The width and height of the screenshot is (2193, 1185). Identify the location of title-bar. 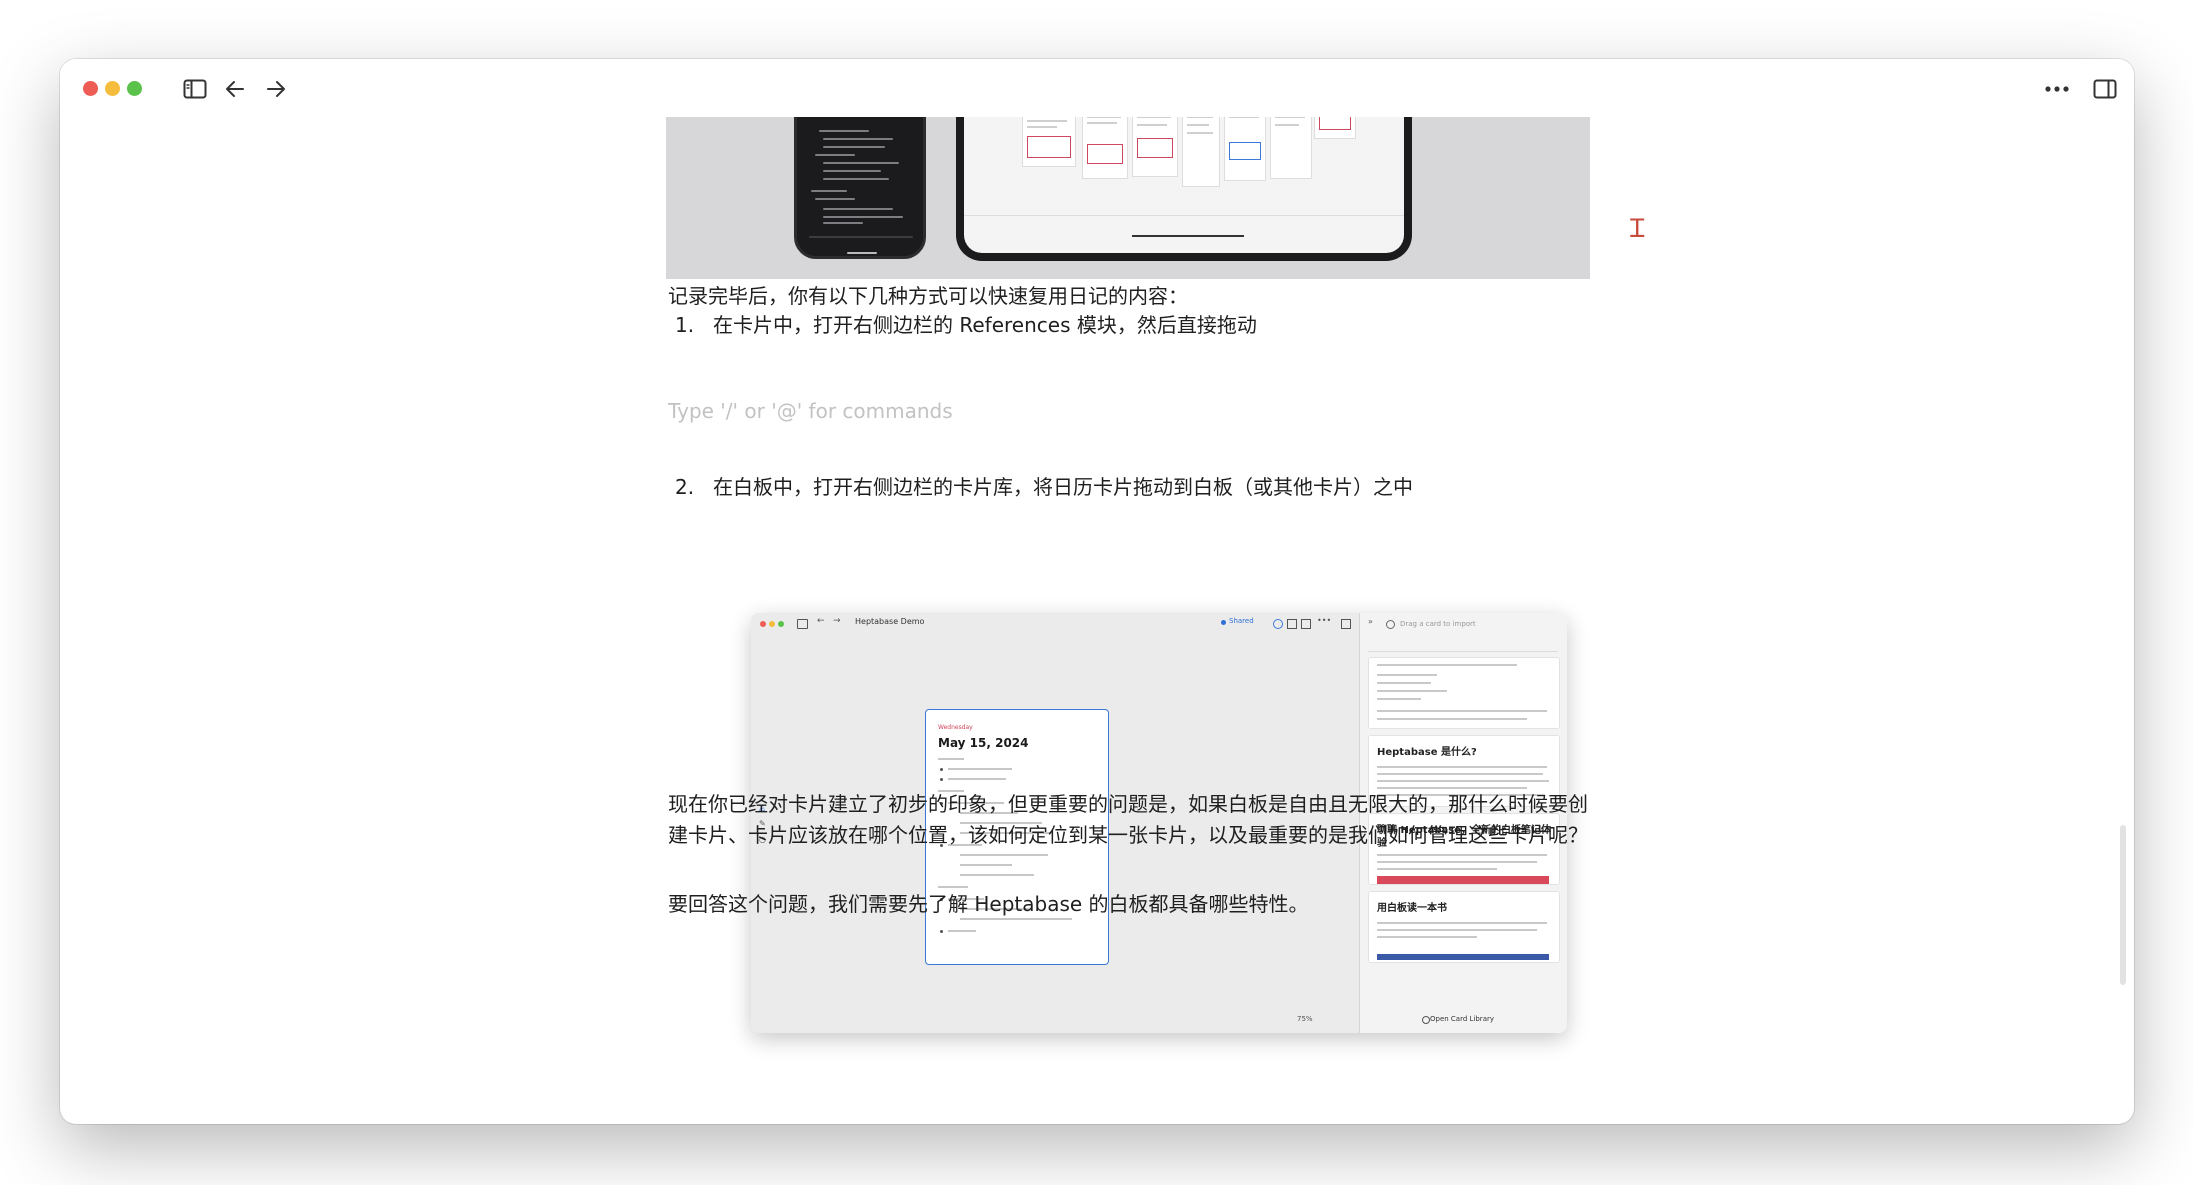
(1097, 88).